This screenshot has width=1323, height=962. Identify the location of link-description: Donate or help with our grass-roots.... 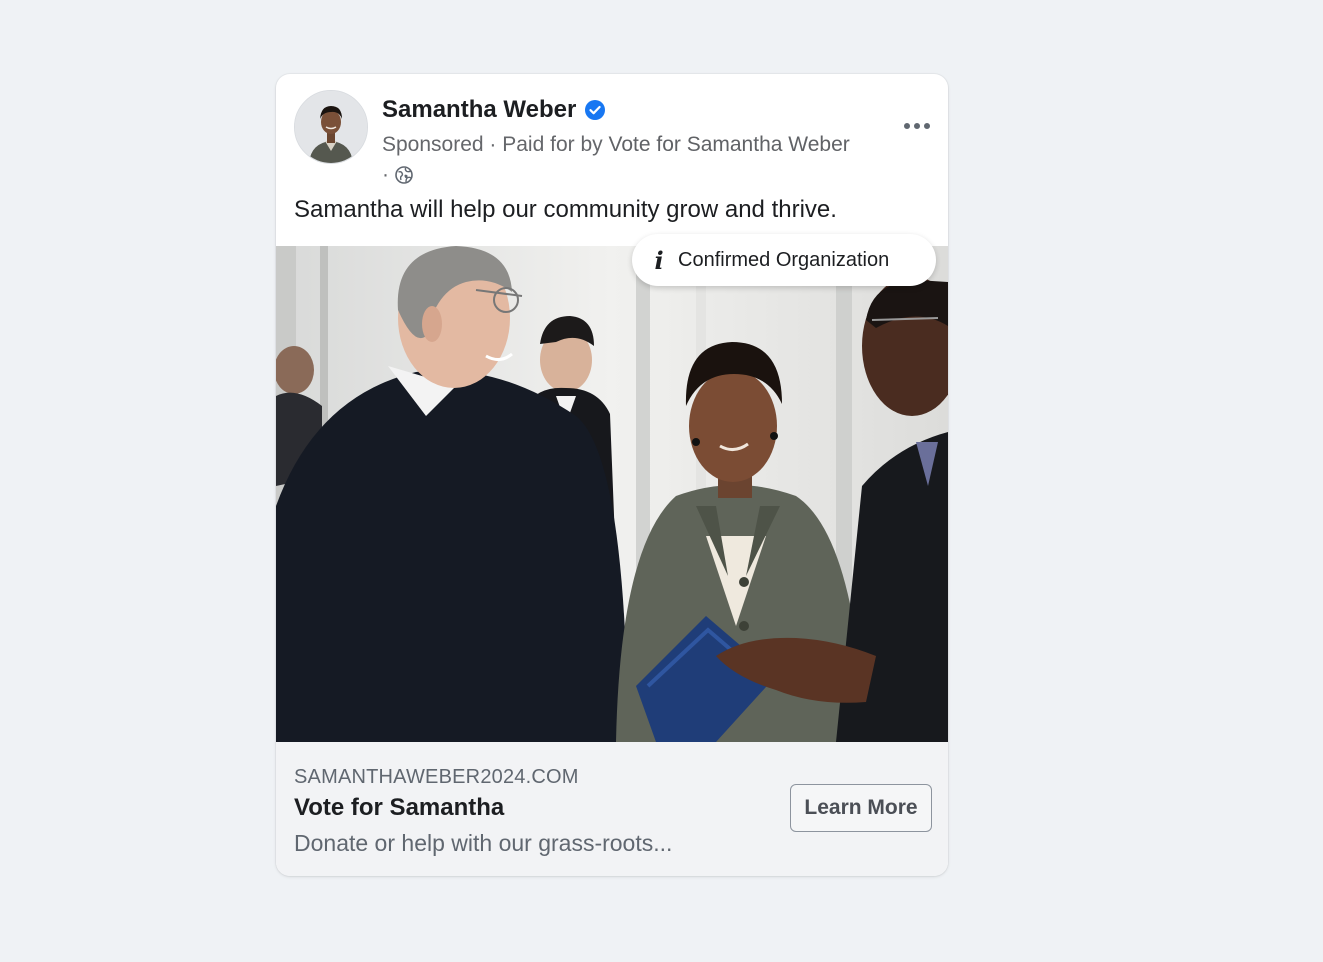
(483, 843).